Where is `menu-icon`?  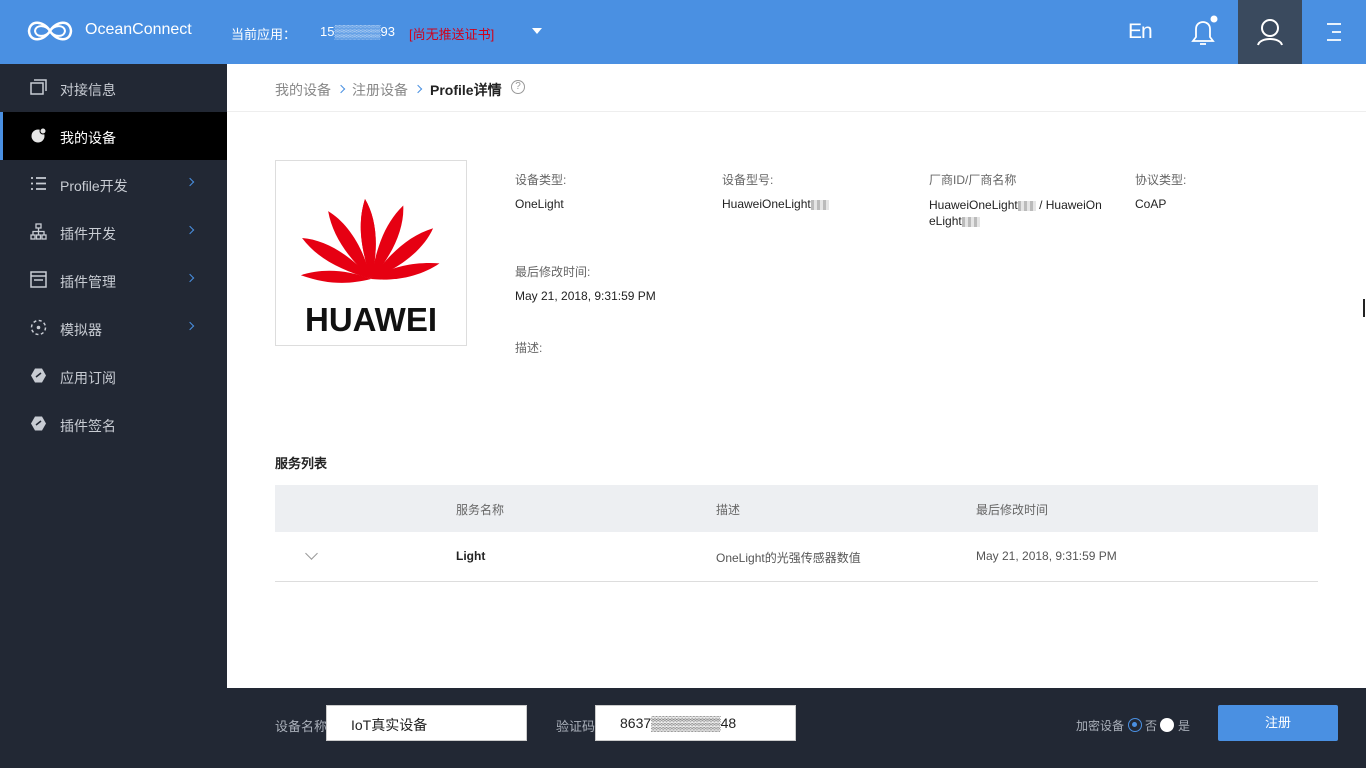
menu-icon is located at coordinates (1334, 32).